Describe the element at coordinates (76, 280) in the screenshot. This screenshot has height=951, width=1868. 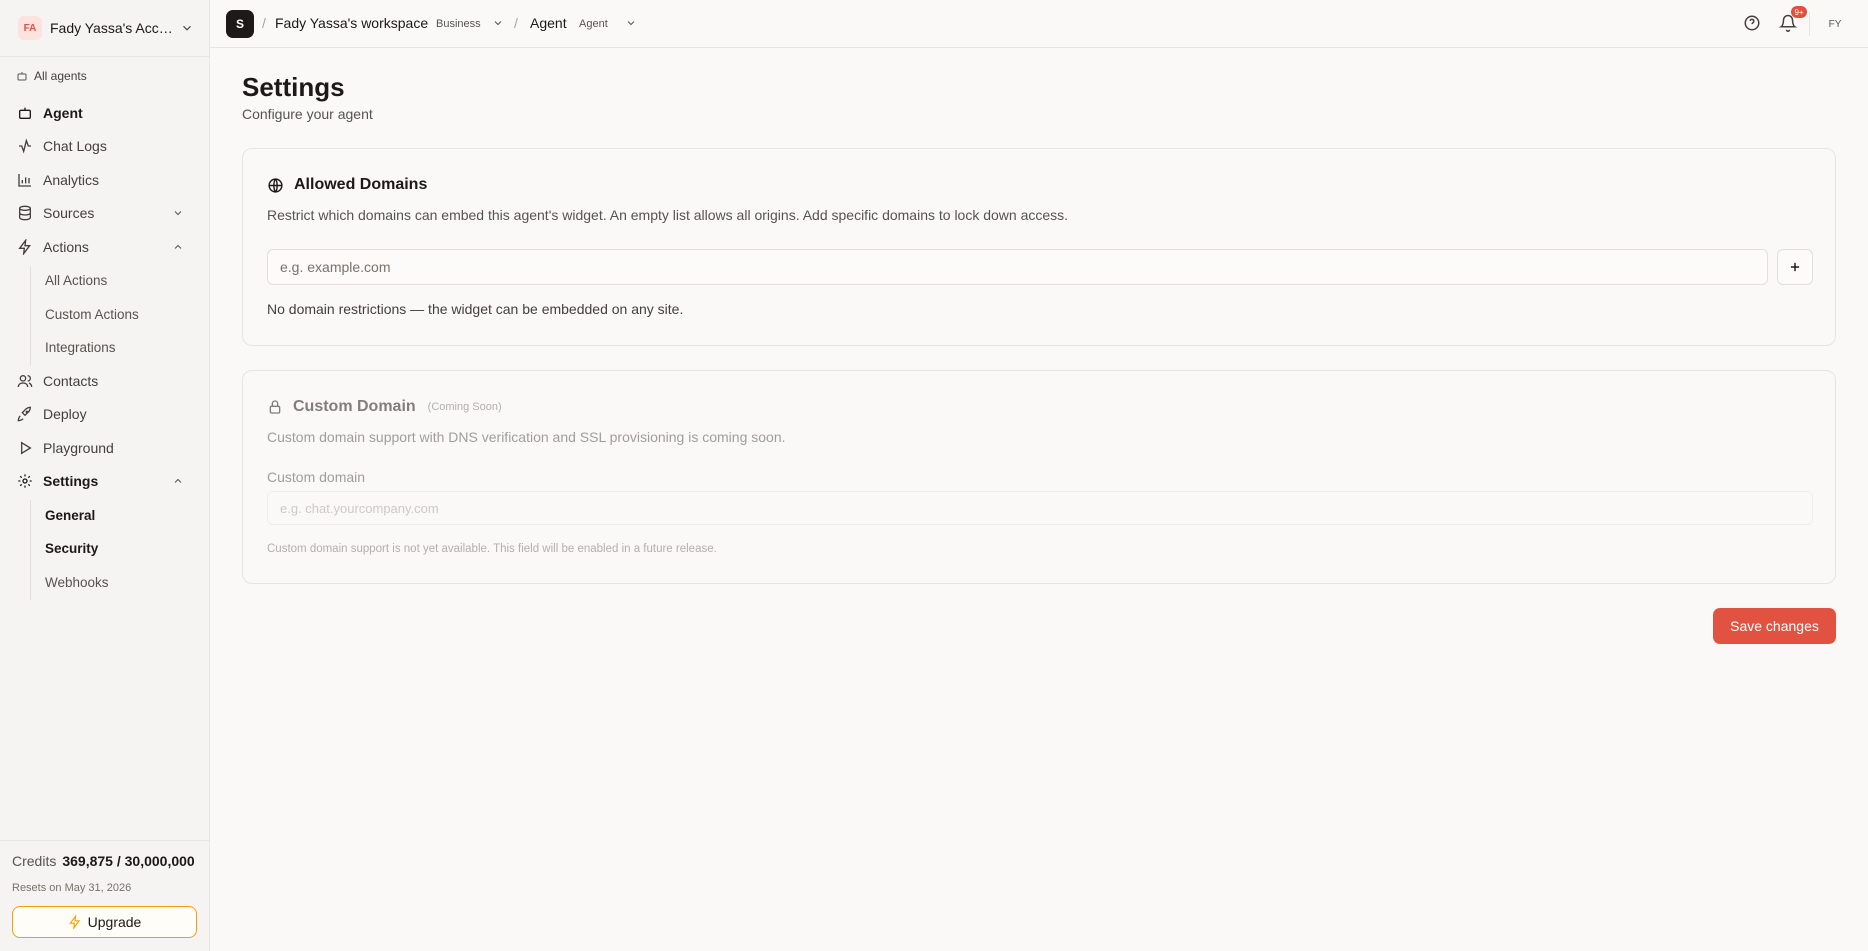
I see `sidebar-subitem-all-actions: All Actions` at that location.